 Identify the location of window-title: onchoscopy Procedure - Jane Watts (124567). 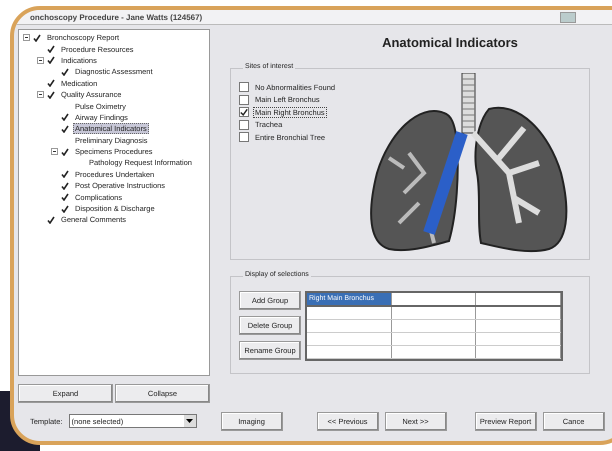
(117, 17).